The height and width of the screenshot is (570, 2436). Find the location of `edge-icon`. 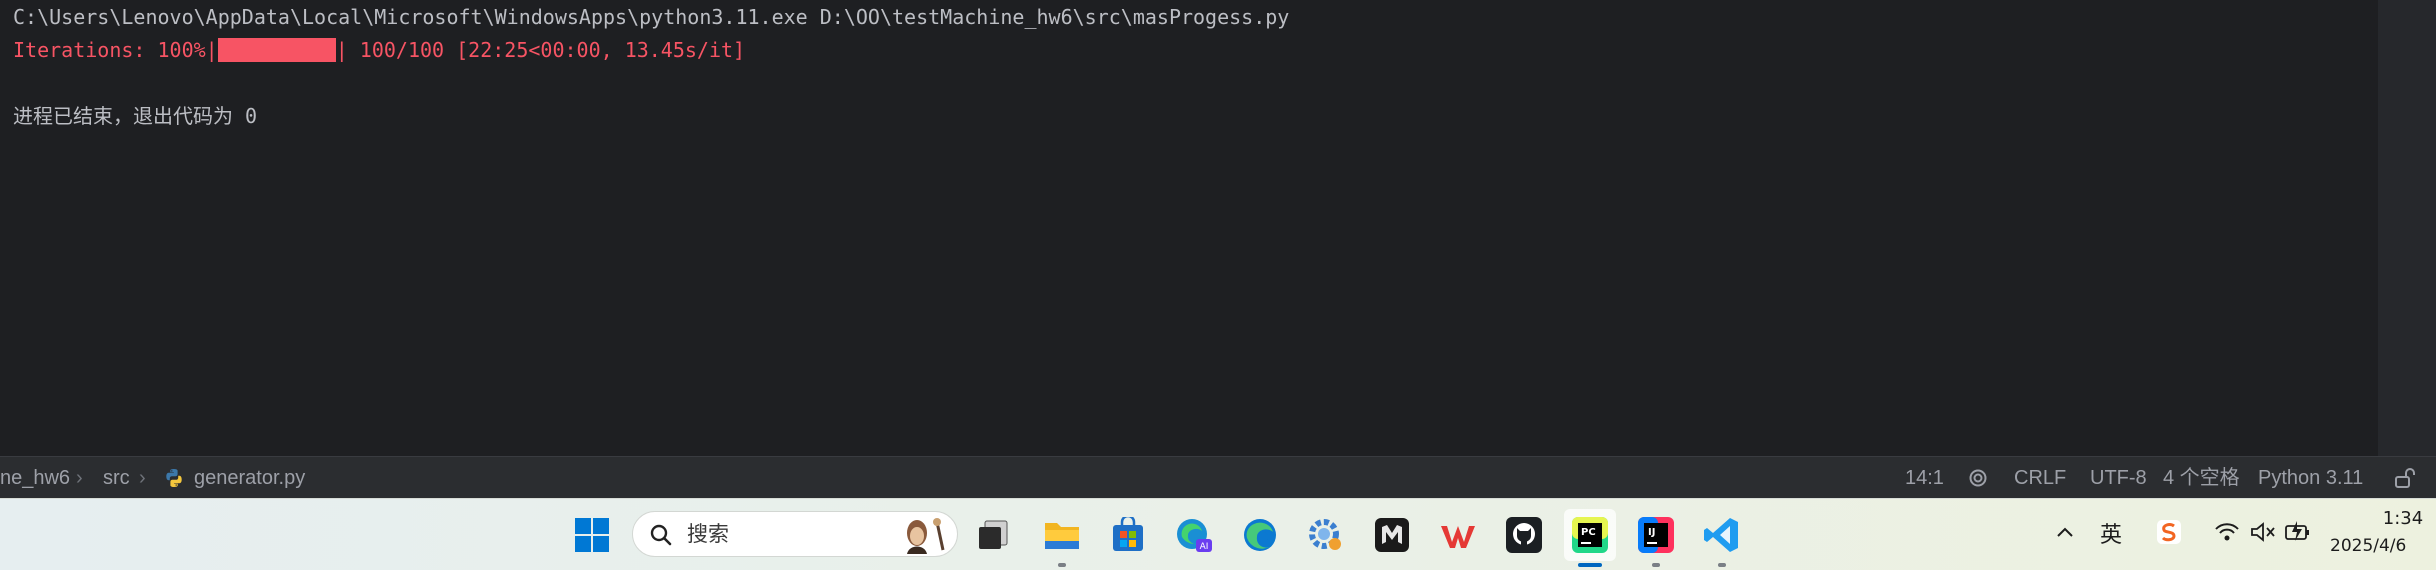

edge-icon is located at coordinates (1260, 535).